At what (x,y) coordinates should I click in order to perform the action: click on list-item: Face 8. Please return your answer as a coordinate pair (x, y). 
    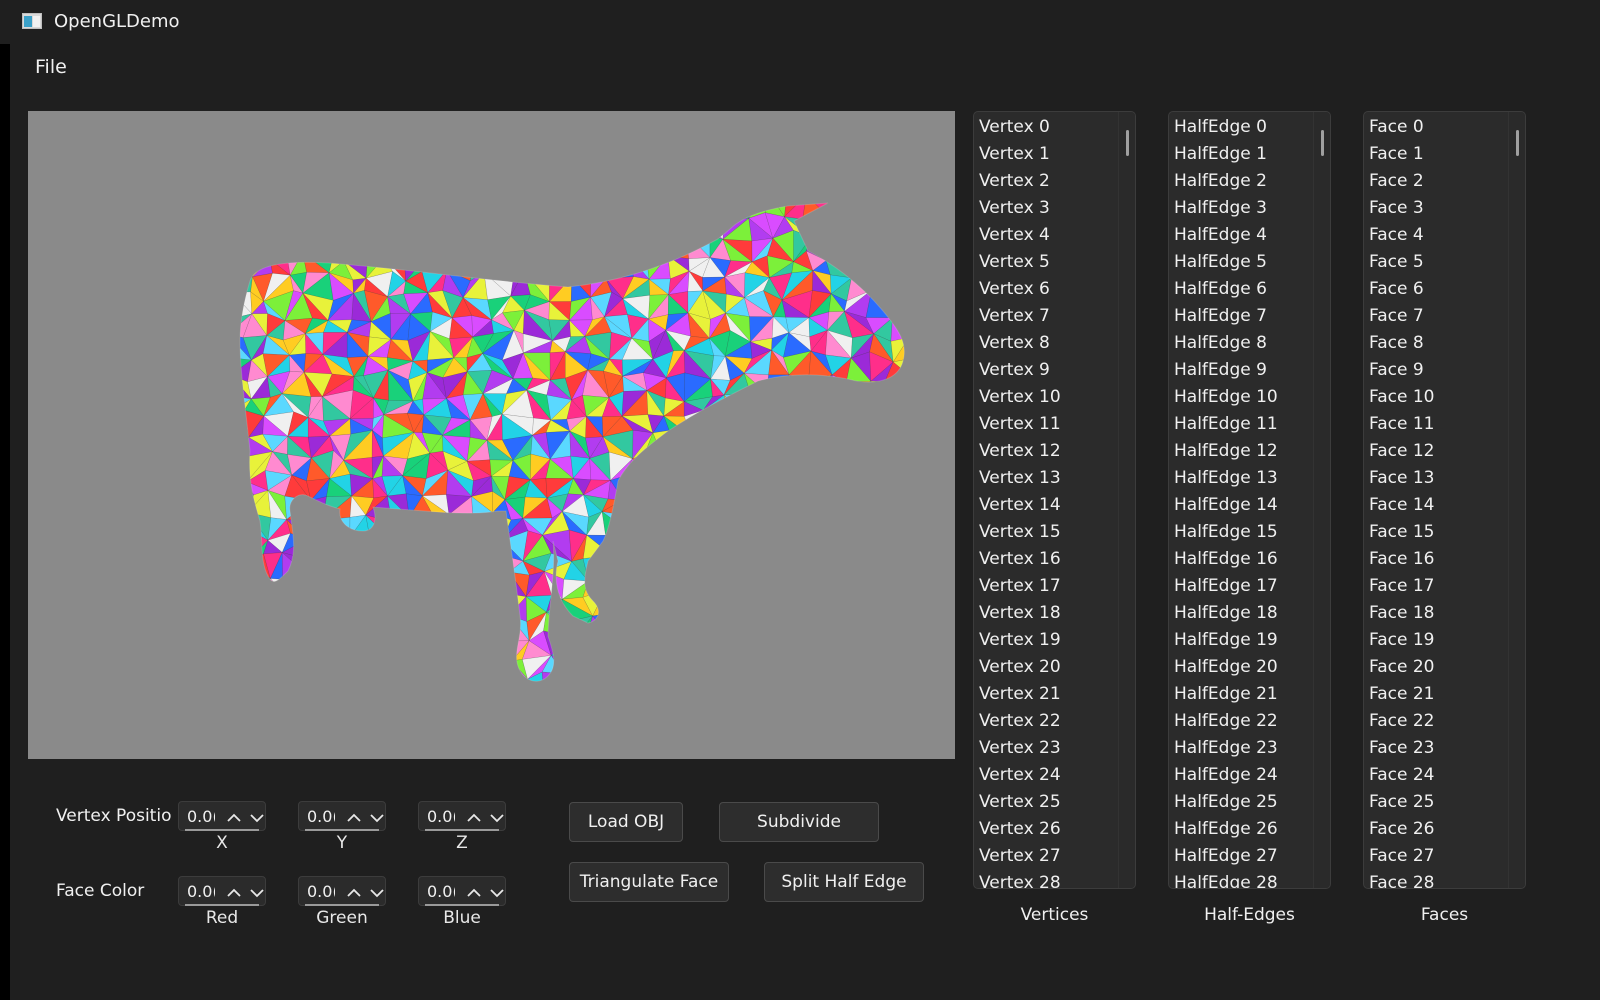
    Looking at the image, I should click on (1444, 343).